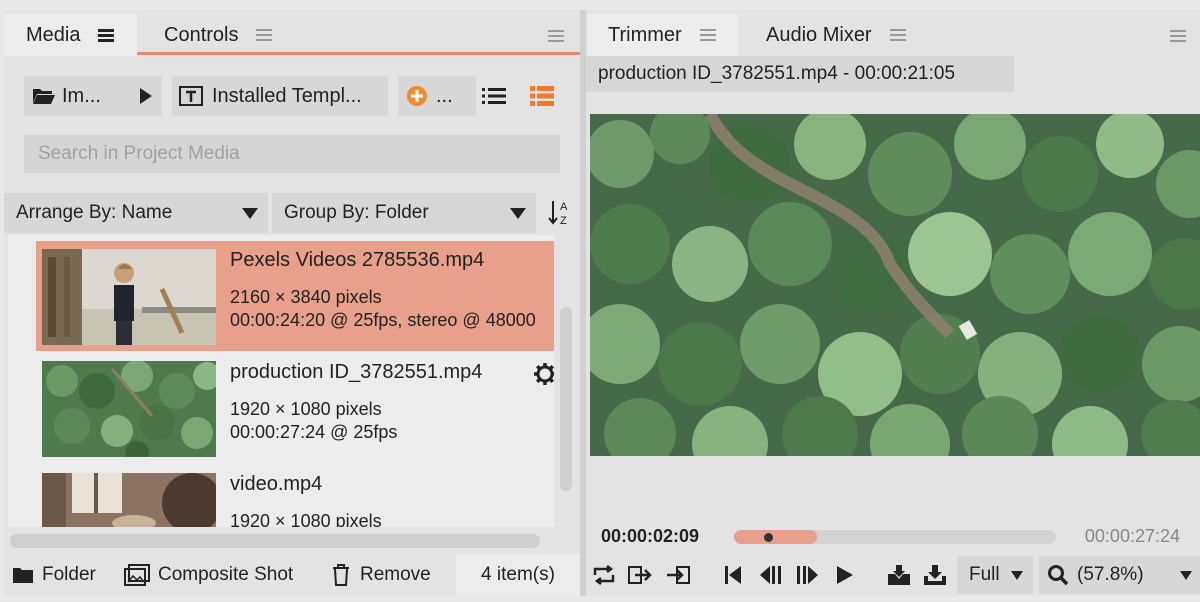 Image resolution: width=1200 pixels, height=602 pixels. Describe the element at coordinates (645, 34) in the screenshot. I see `tab-trimmer-label: Trimmer` at that location.